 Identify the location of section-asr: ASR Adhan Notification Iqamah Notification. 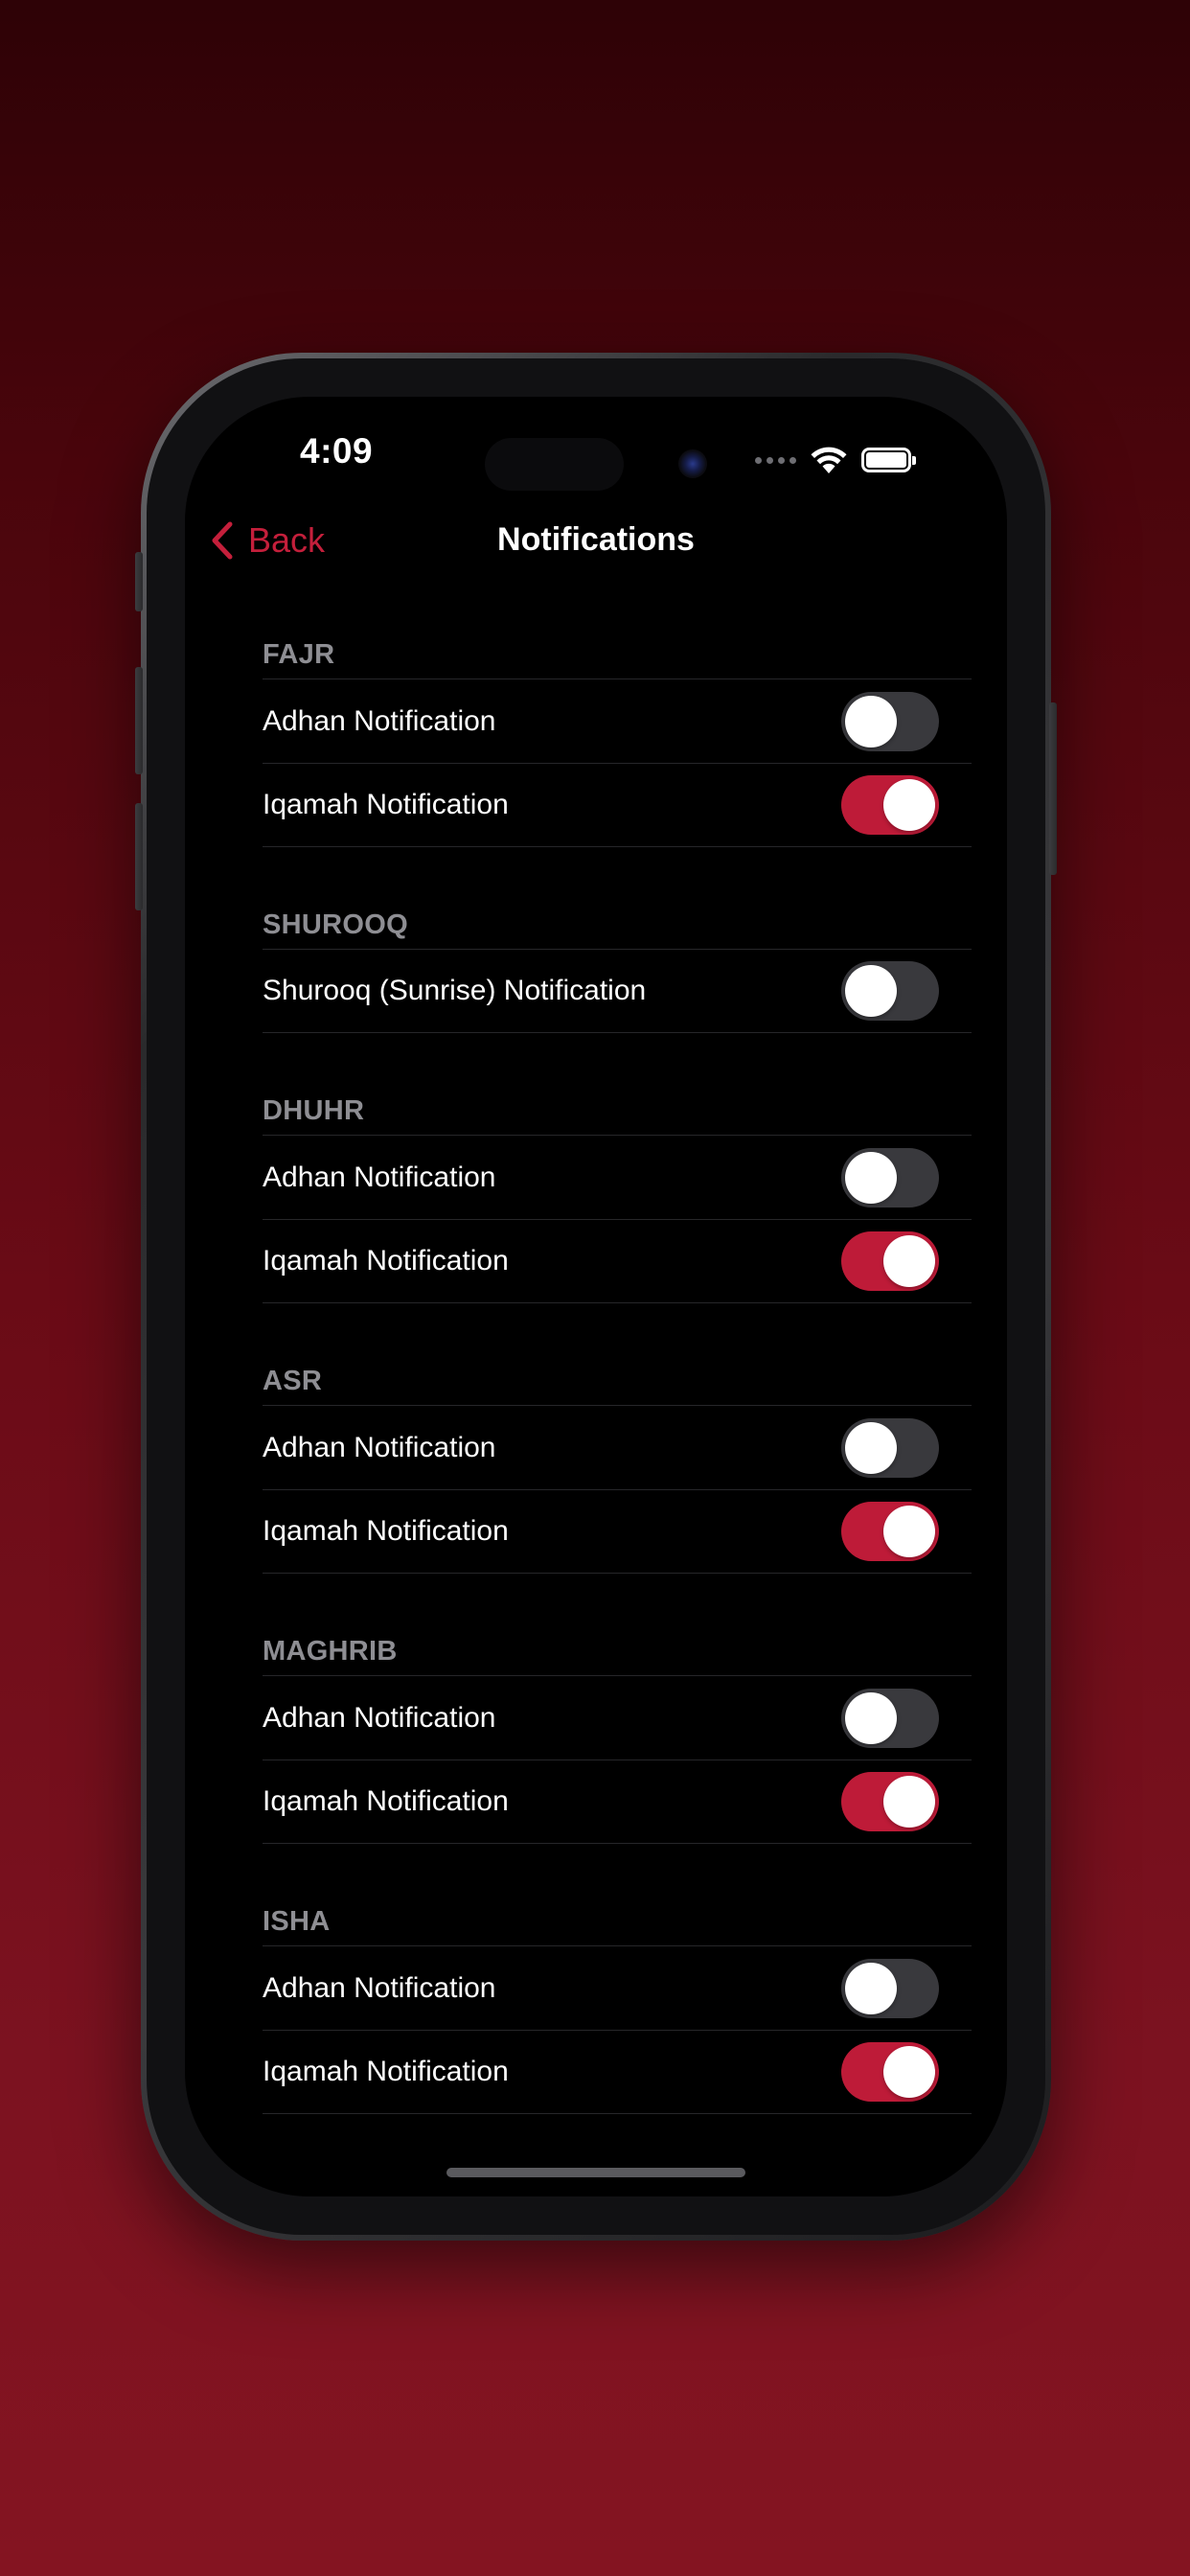
(596, 1465).